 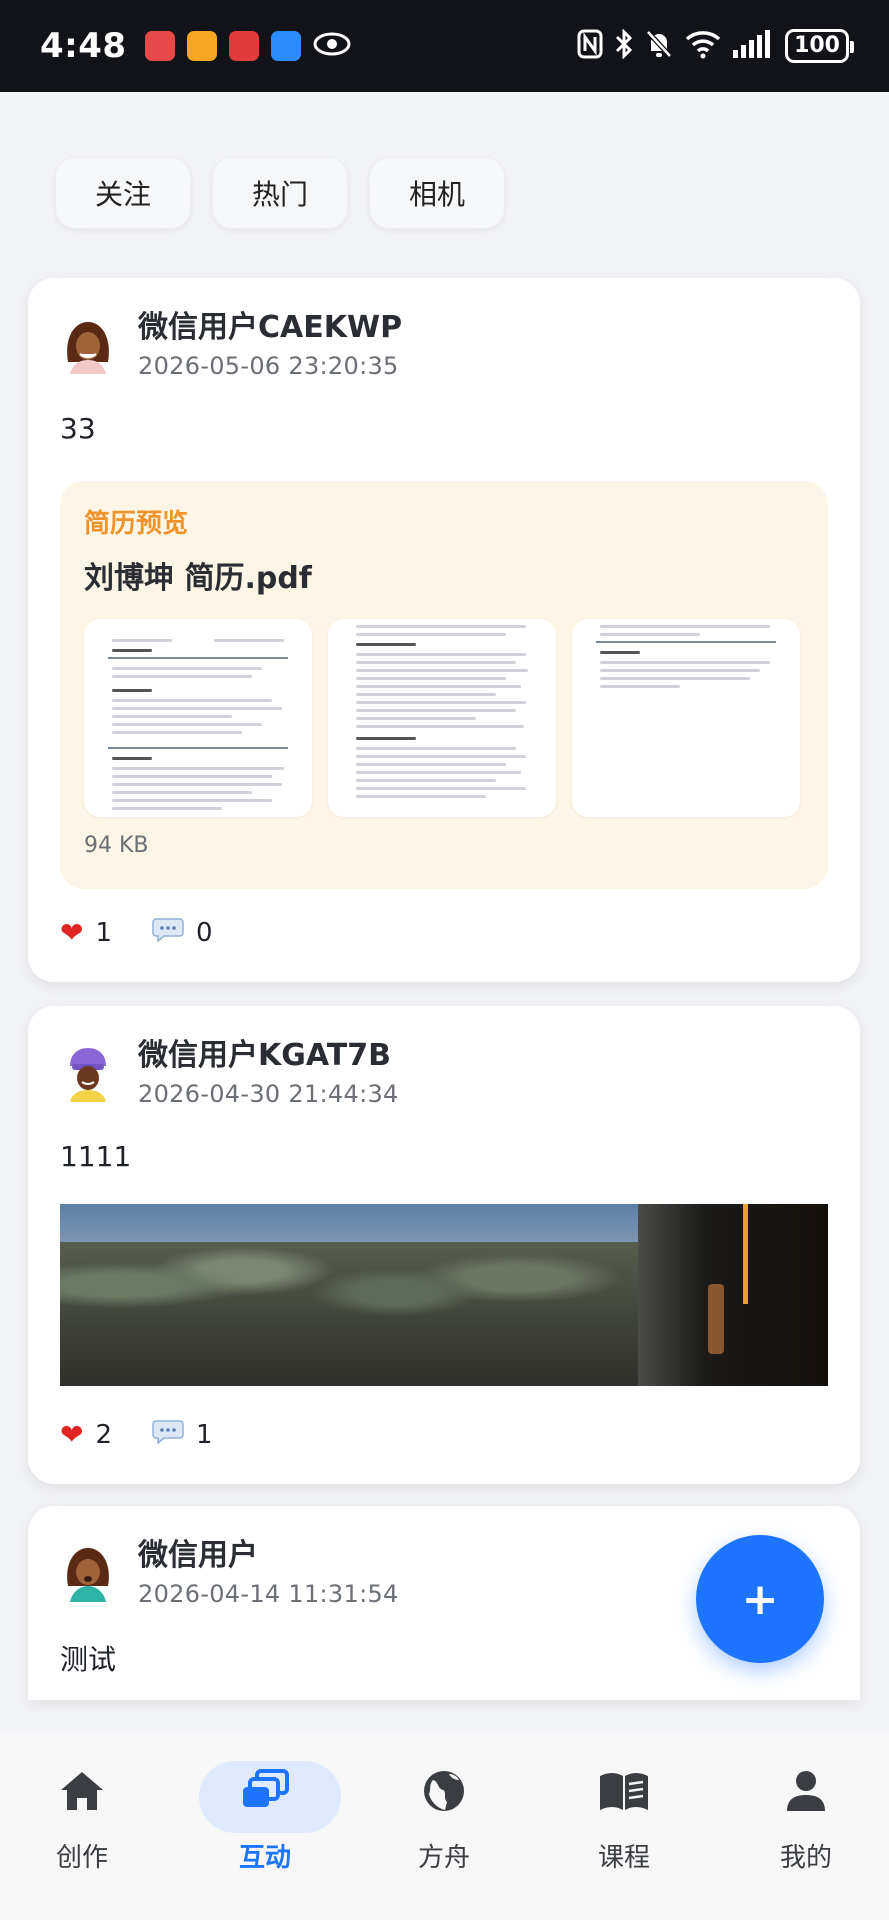 I want to click on status-time: 4:48, so click(x=83, y=46).